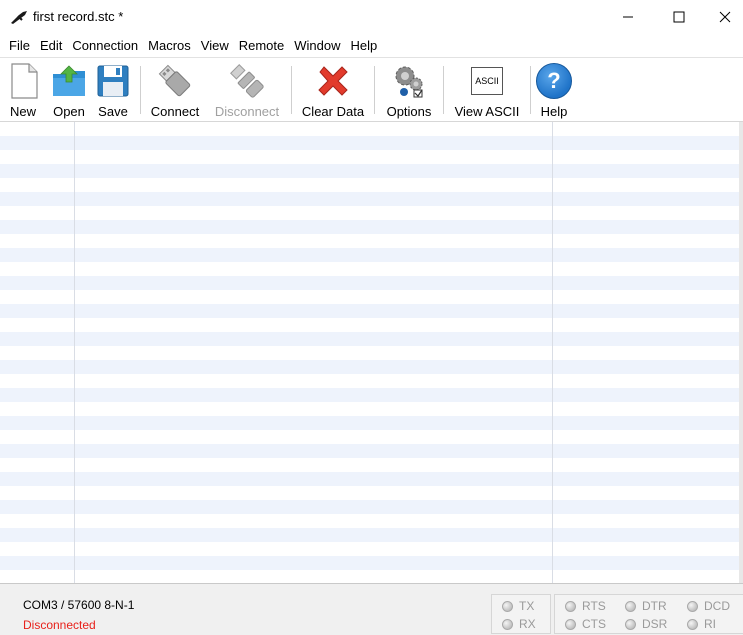 The height and width of the screenshot is (635, 743). Describe the element at coordinates (174, 80) in the screenshot. I see `usb-plug-icon` at that location.